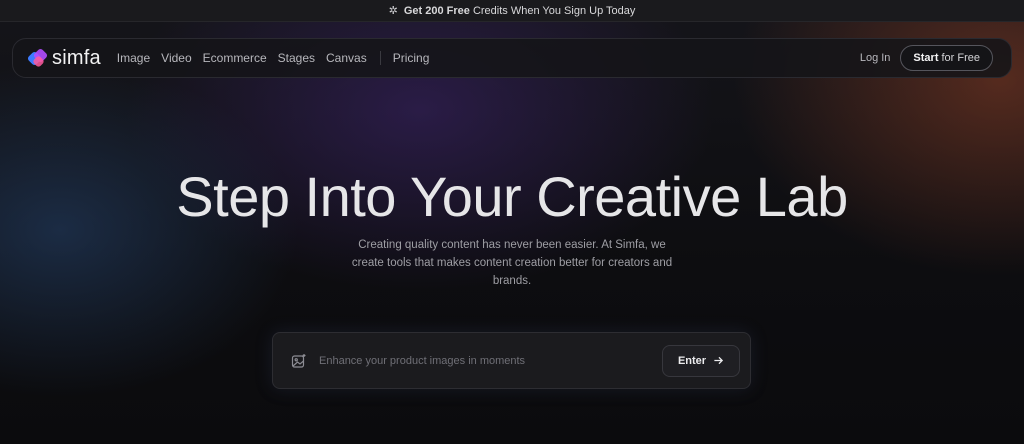 The image size is (1024, 444). Describe the element at coordinates (554, 10) in the screenshot. I see `promo-suffix: Credits When You Sign Up Today` at that location.